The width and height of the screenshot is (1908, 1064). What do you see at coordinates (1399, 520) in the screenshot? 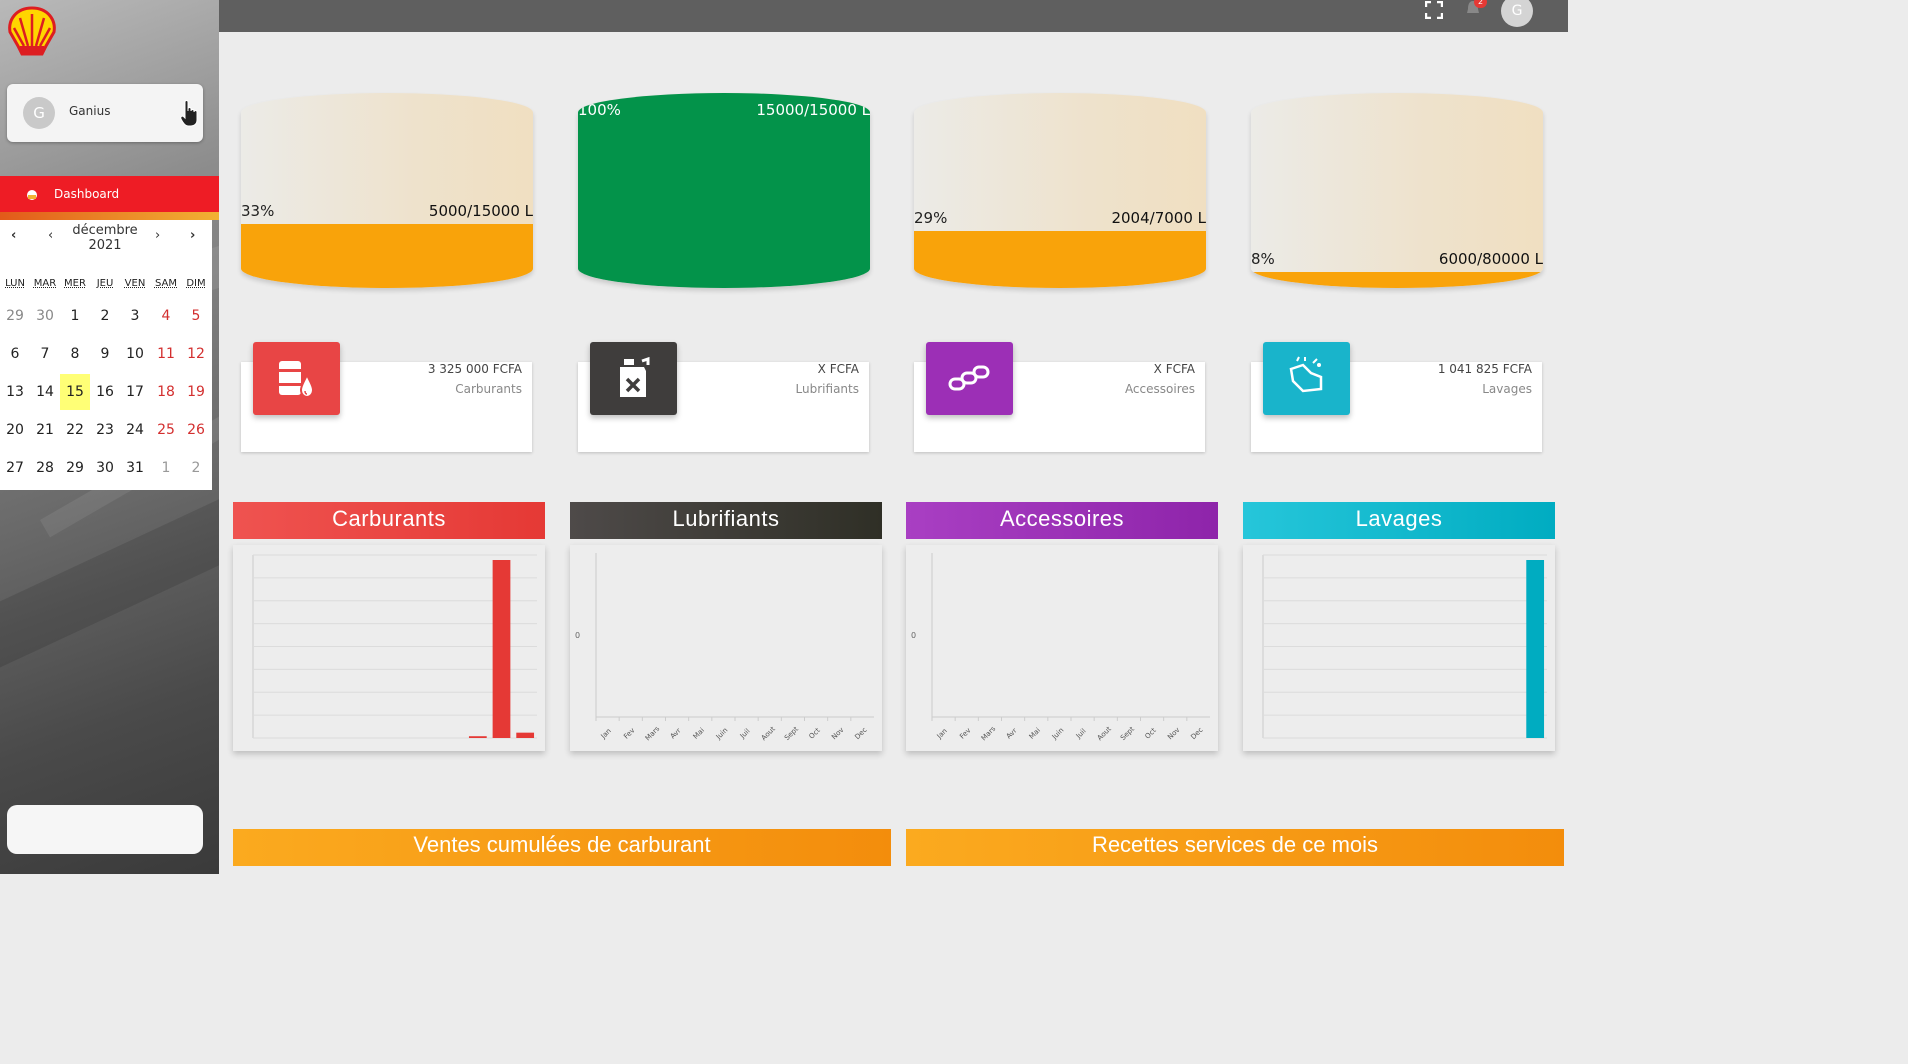
I see `chart-title: Lavages` at bounding box center [1399, 520].